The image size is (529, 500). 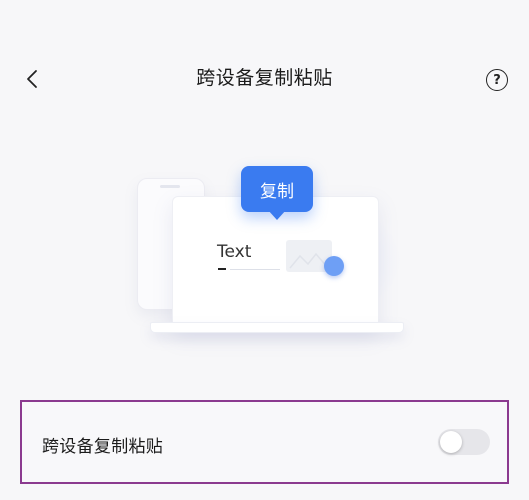 I want to click on phone-notch, so click(x=170, y=186).